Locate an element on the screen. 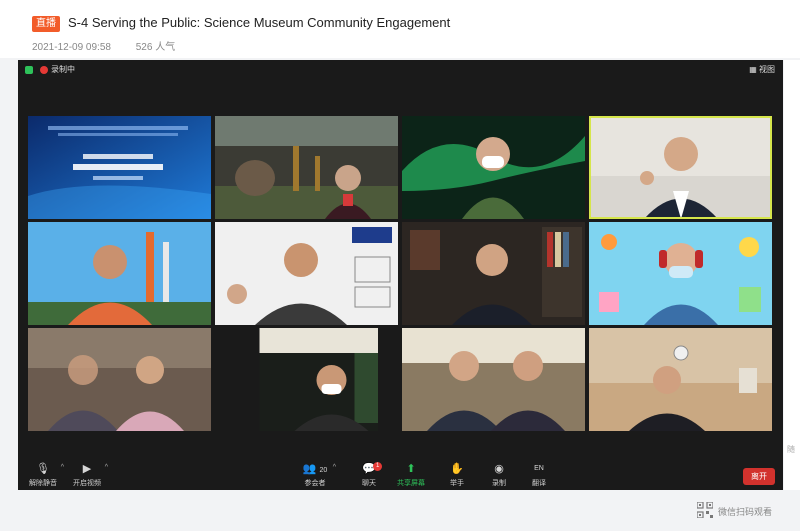 Image resolution: width=800 pixels, height=531 pixels. language-code: EN is located at coordinates (539, 468).